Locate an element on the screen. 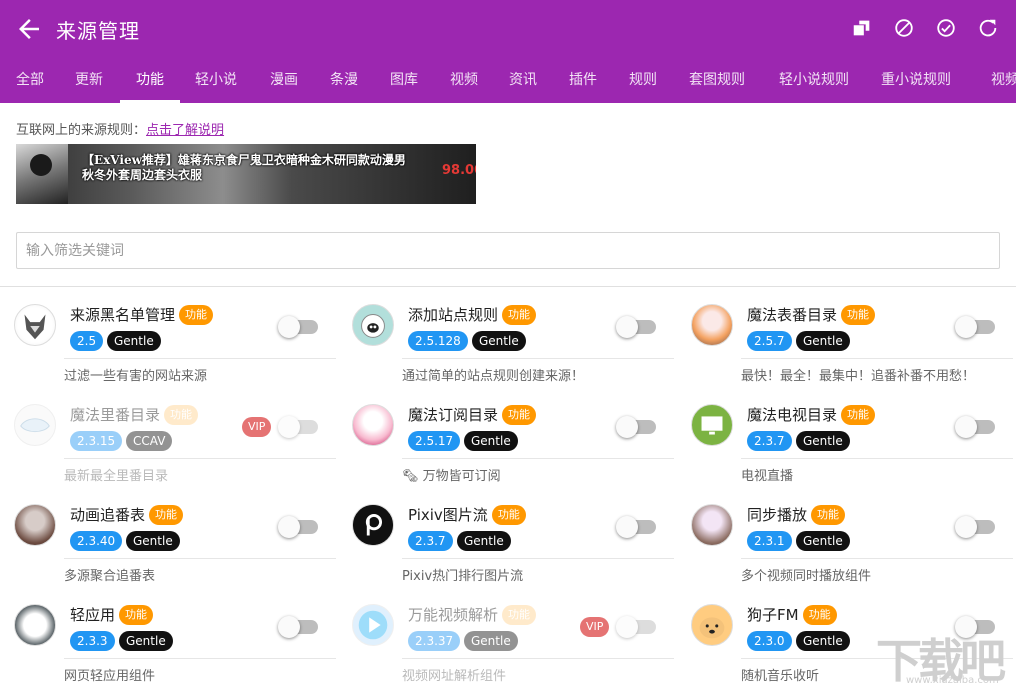 The width and height of the screenshot is (1016, 696). source-description: 多个视频同时播放组件 is located at coordinates (806, 576).